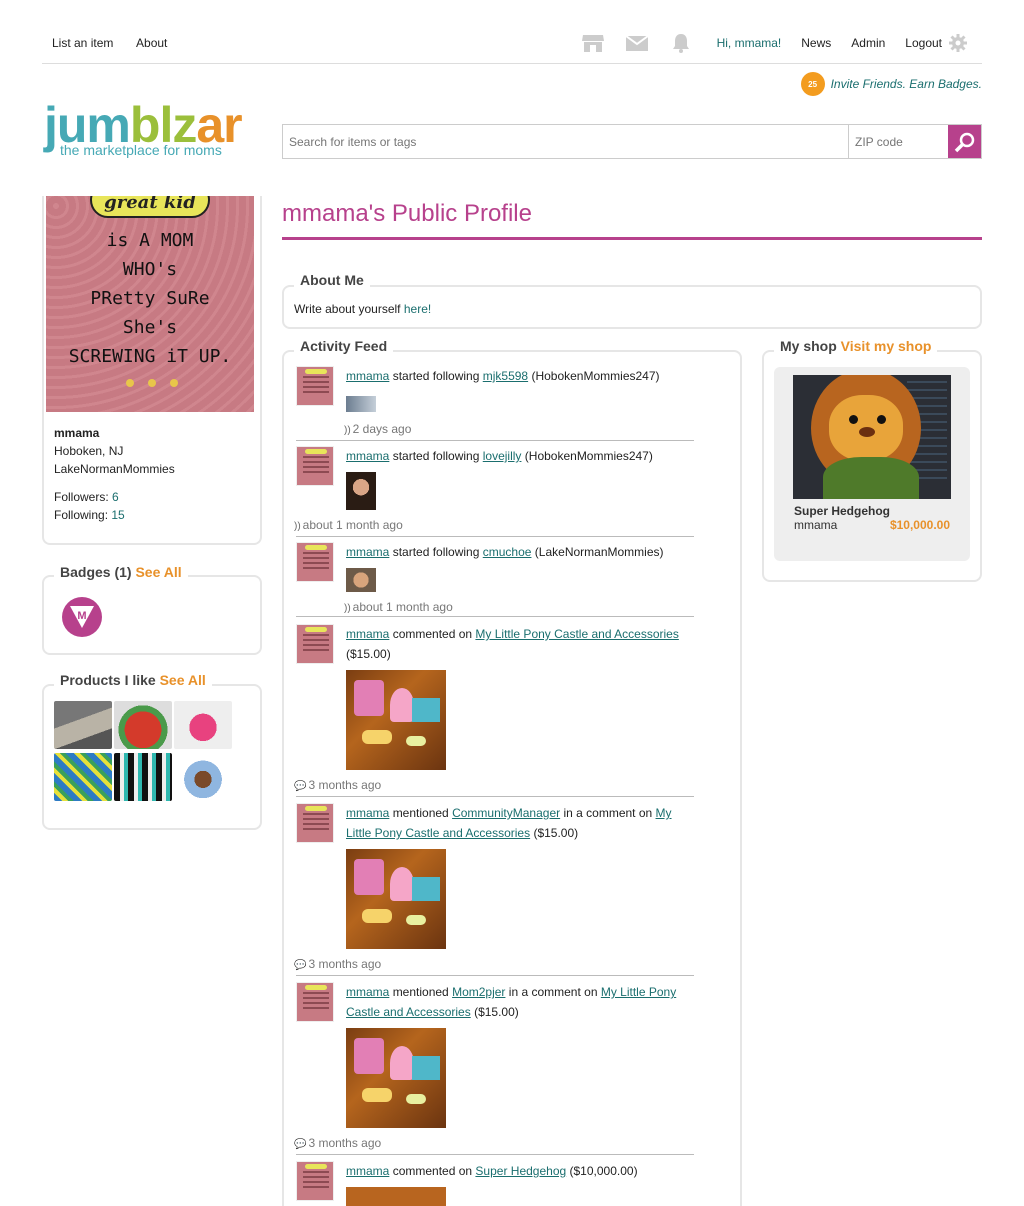 The height and width of the screenshot is (1206, 1024). I want to click on my-shop-panel: Super Hedgehog mmama $10,000.00, so click(872, 466).